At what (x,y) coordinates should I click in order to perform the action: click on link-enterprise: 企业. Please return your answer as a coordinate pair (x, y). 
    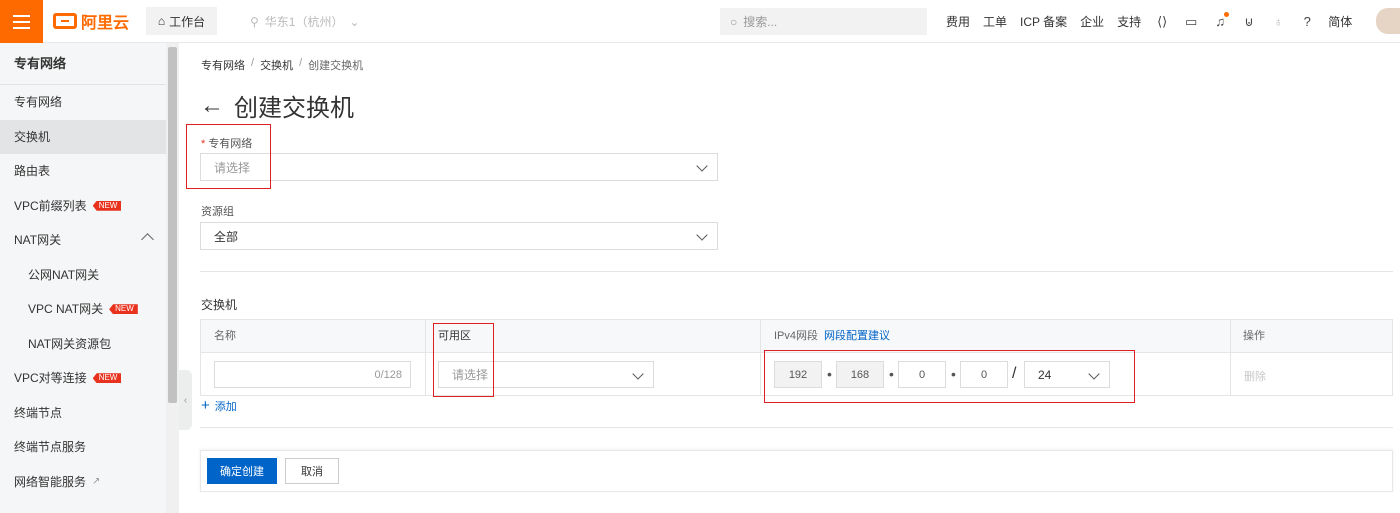
    Looking at the image, I should click on (1092, 21).